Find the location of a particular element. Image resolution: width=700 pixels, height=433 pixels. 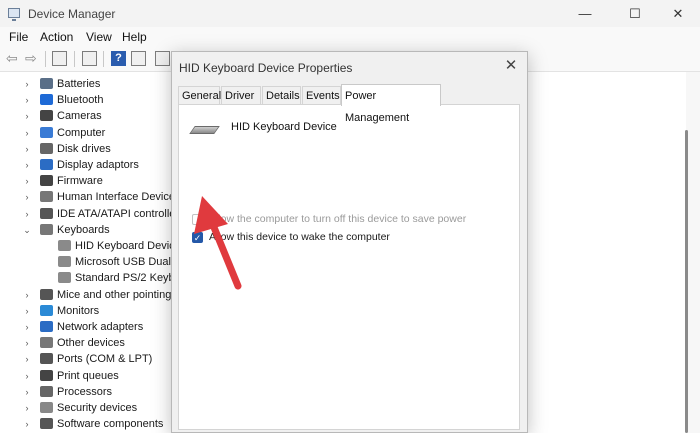

tab-details: Details is located at coordinates (281, 95).